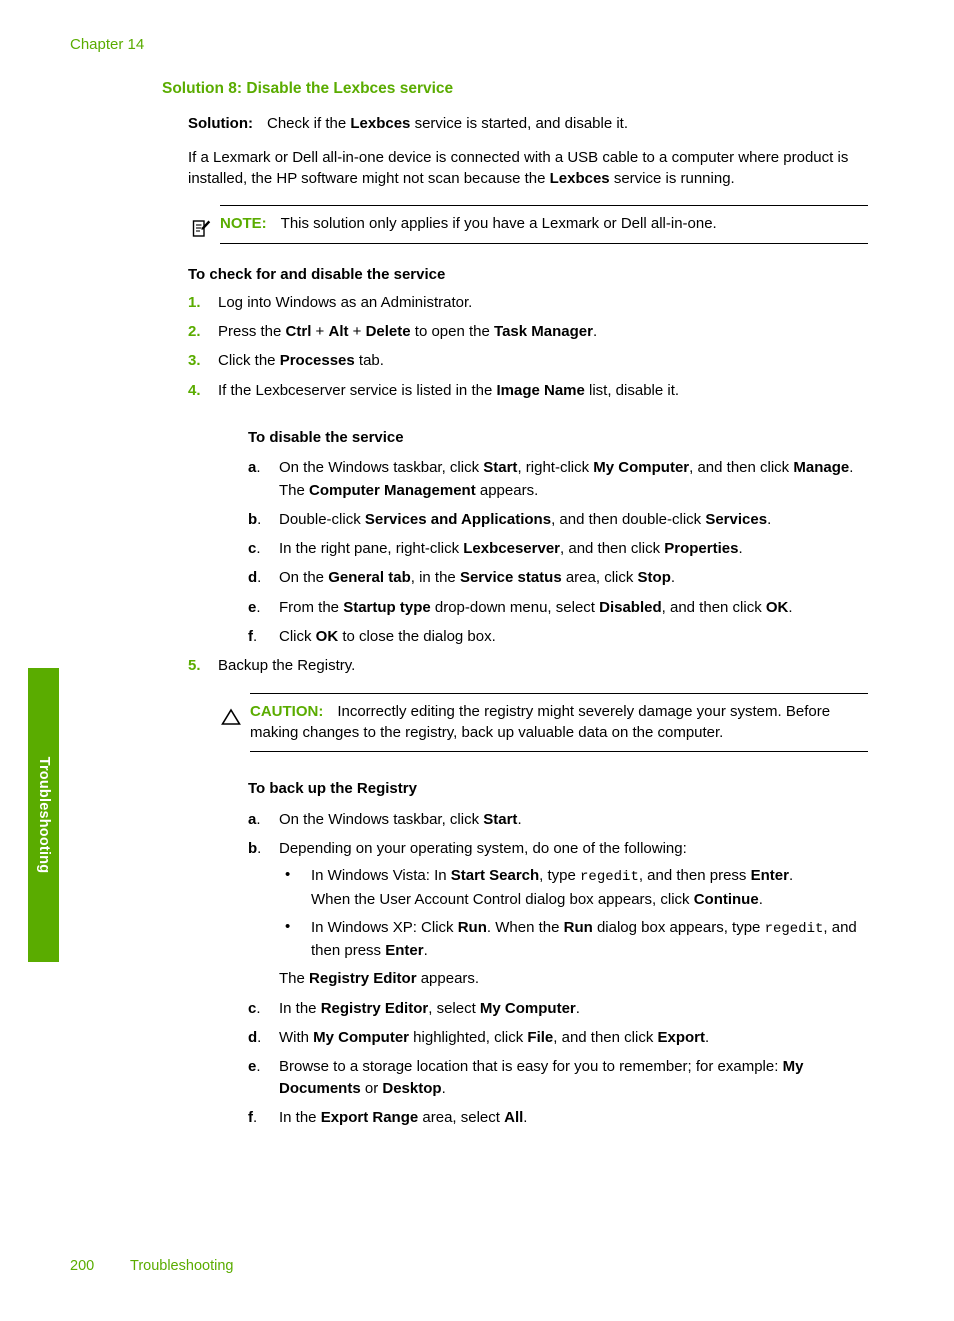 Image resolution: width=954 pixels, height=1321 pixels. What do you see at coordinates (287, 711) in the screenshot?
I see `caution-label: CAUTION:` at bounding box center [287, 711].